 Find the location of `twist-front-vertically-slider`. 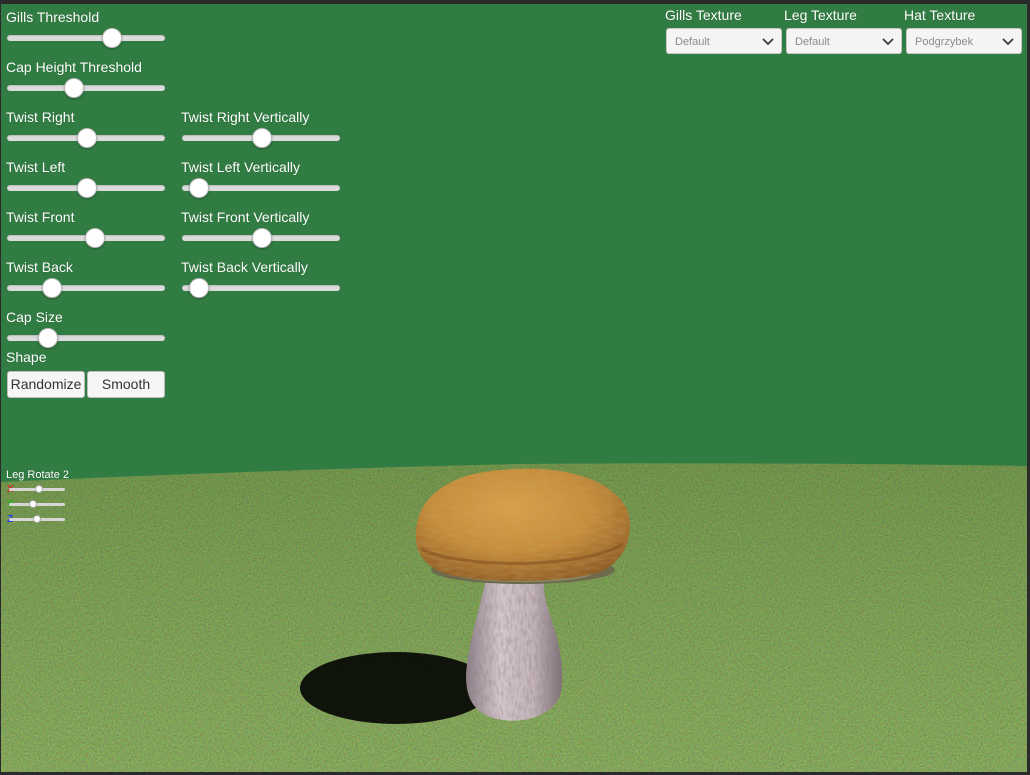

twist-front-vertically-slider is located at coordinates (261, 238).